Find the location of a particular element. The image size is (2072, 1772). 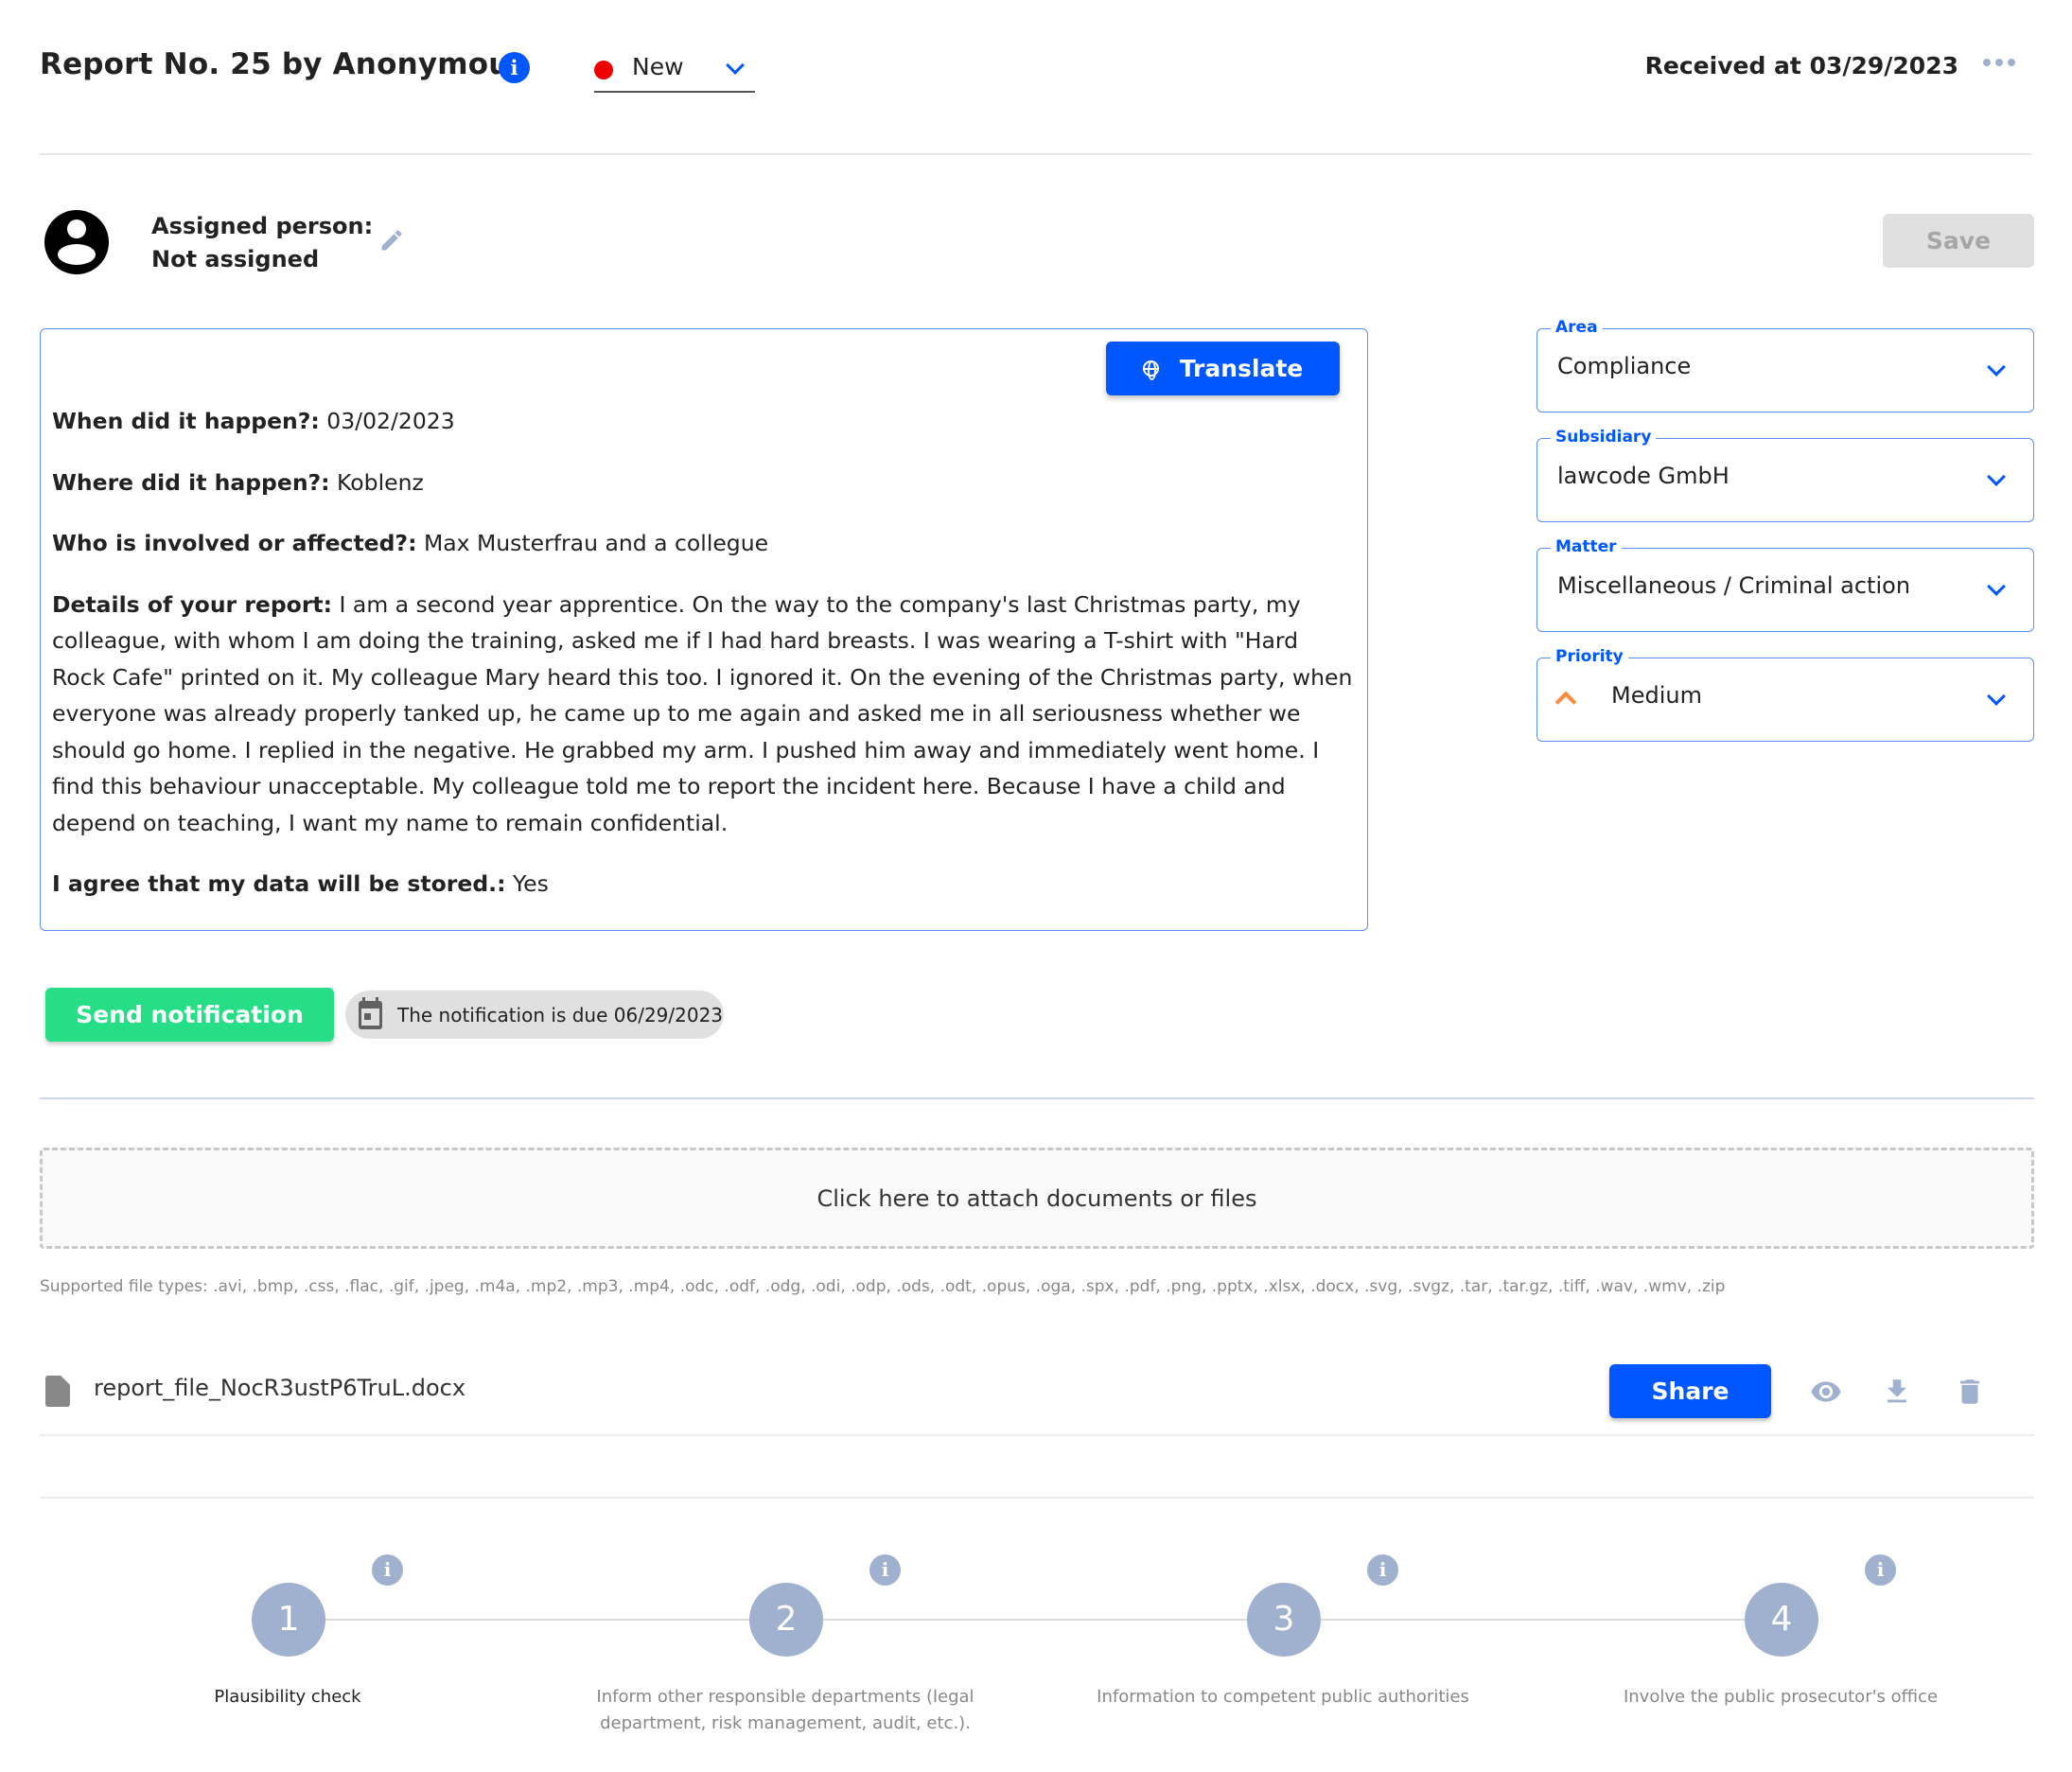

area-value: Compliance is located at coordinates (1624, 366).